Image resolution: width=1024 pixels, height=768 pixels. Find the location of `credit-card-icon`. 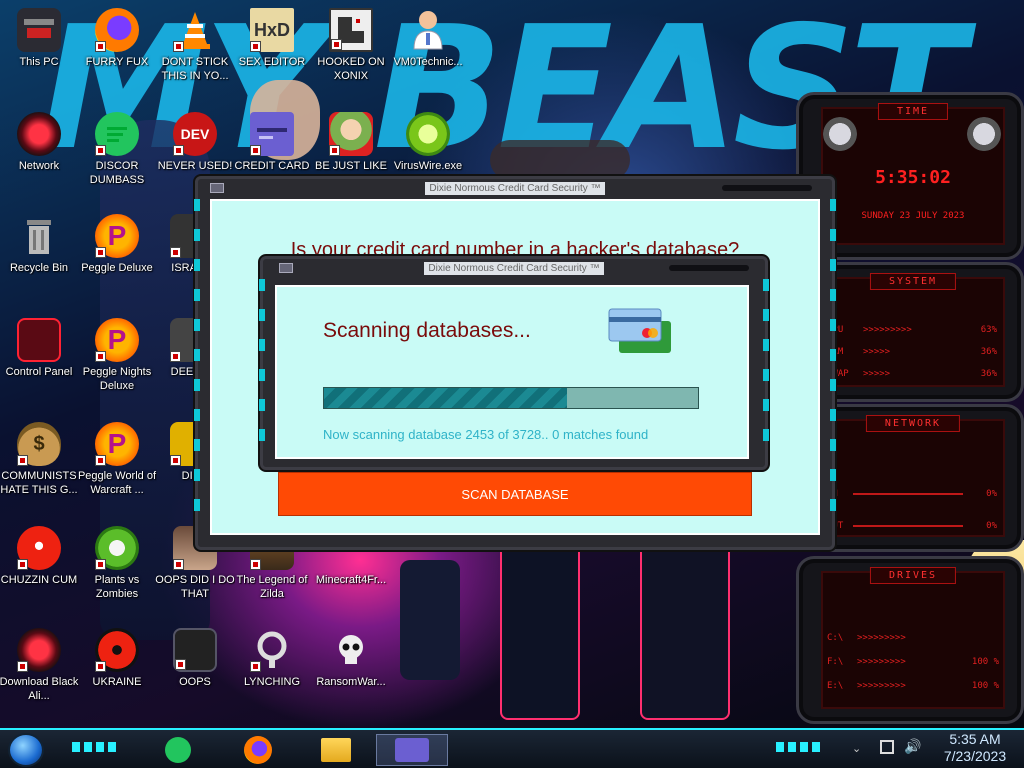

credit-card-icon is located at coordinates (412, 750).